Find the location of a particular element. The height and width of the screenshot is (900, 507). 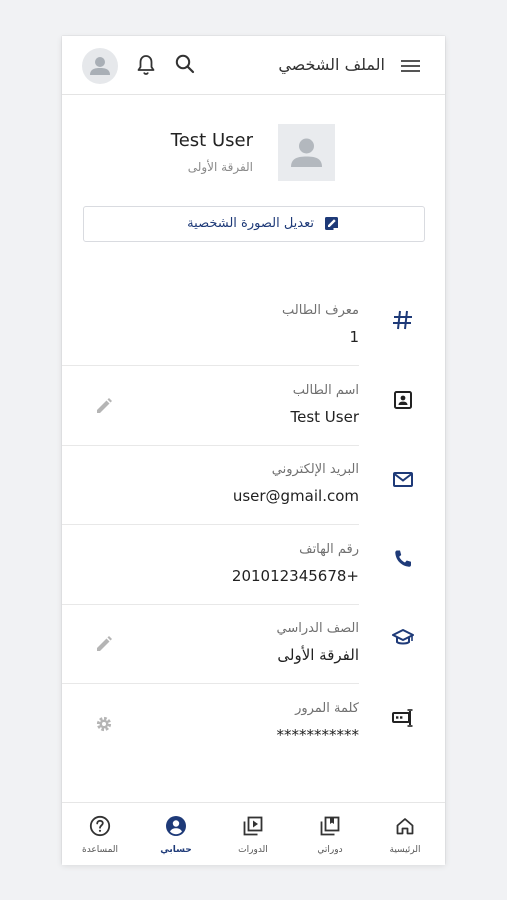

account-icon is located at coordinates (176, 826).